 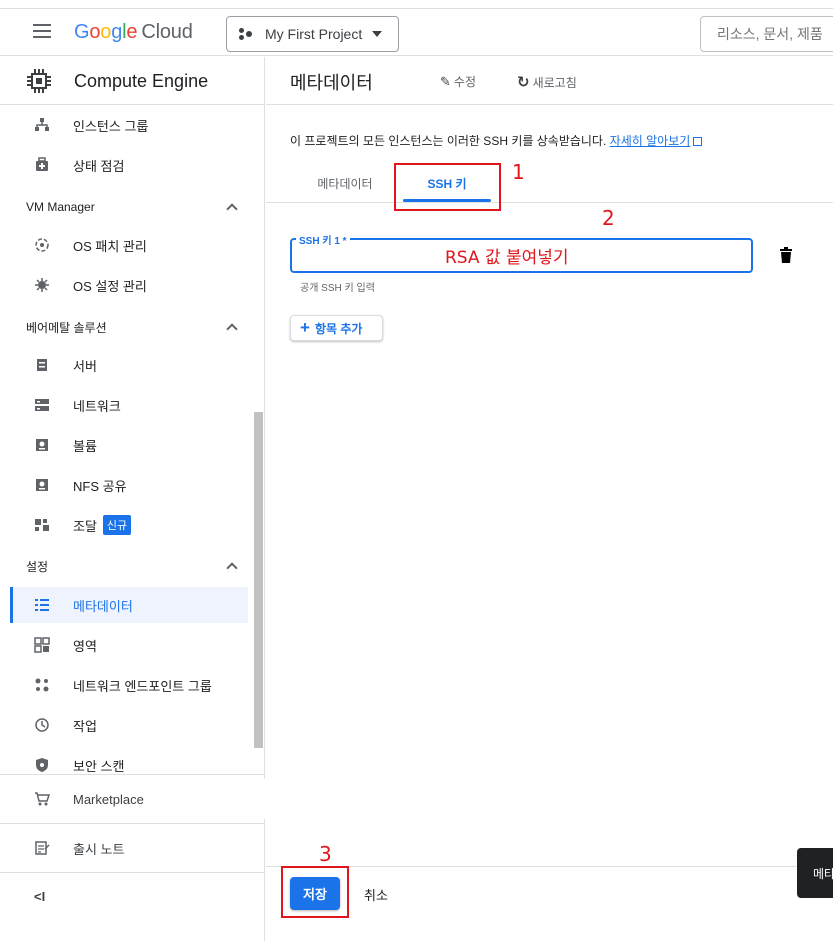 What do you see at coordinates (448, 141) in the screenshot?
I see `description: 이 프로젝트의 모든 인스턴스는 이러한 SSH 키를 상속받습니다.` at bounding box center [448, 141].